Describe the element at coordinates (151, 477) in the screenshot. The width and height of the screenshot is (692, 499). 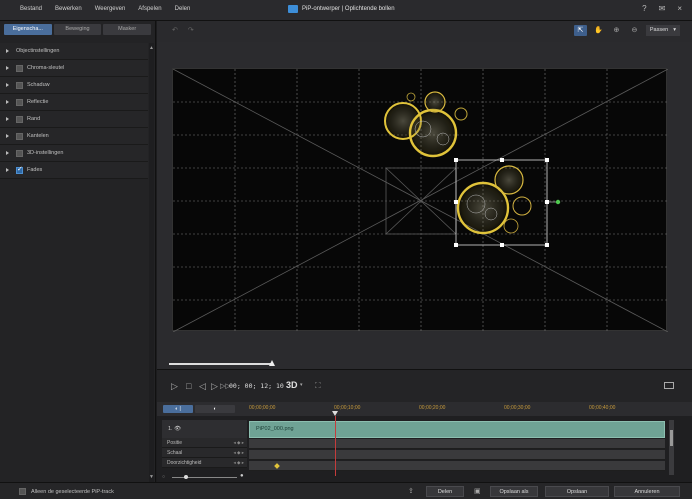
I see `scroll-down-icon: ▼` at that location.